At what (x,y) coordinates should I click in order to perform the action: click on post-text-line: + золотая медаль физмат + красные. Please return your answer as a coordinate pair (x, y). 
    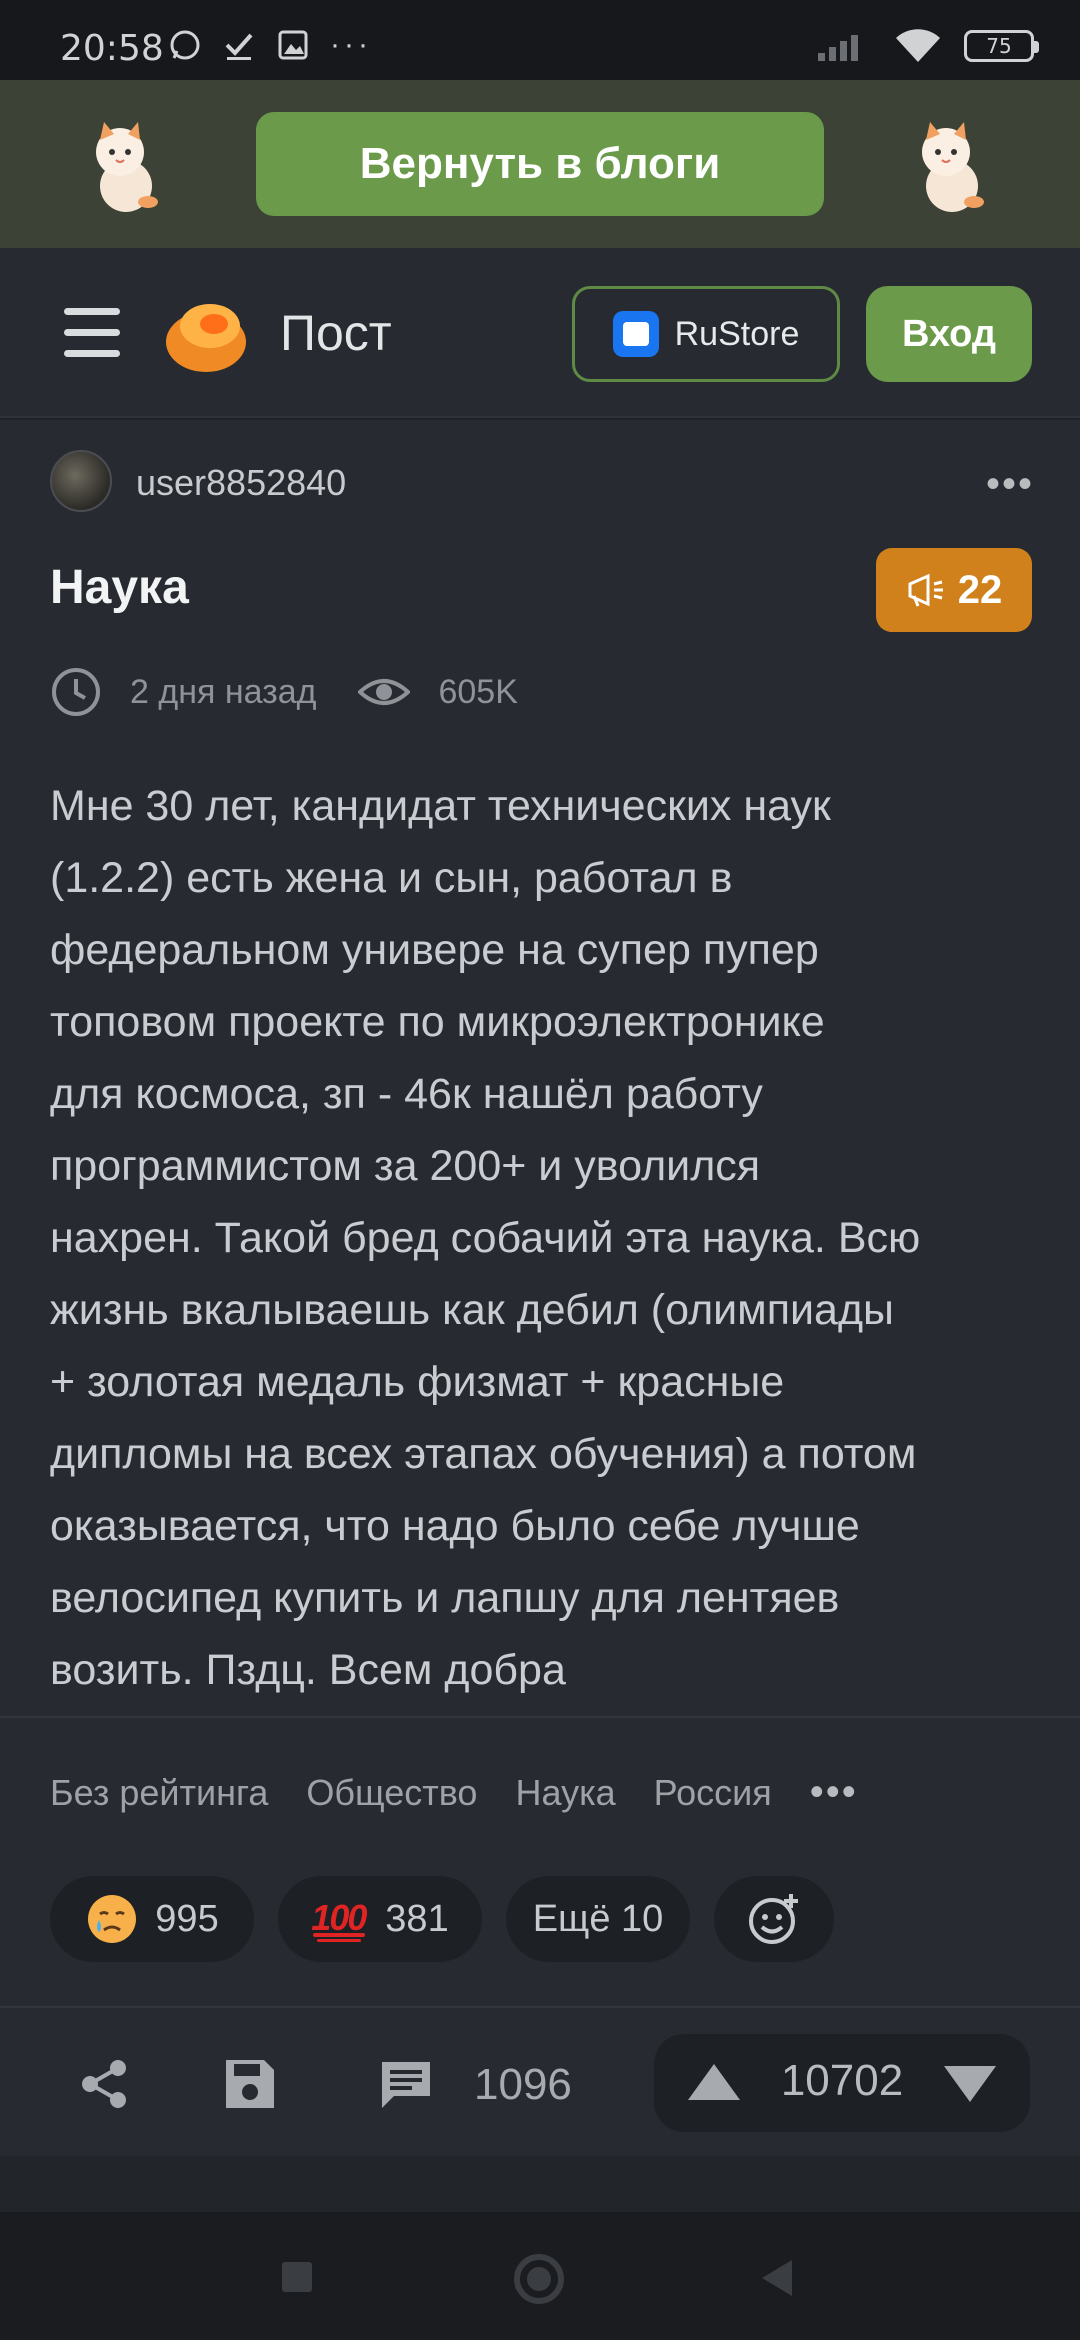
    Looking at the image, I should click on (417, 1382).